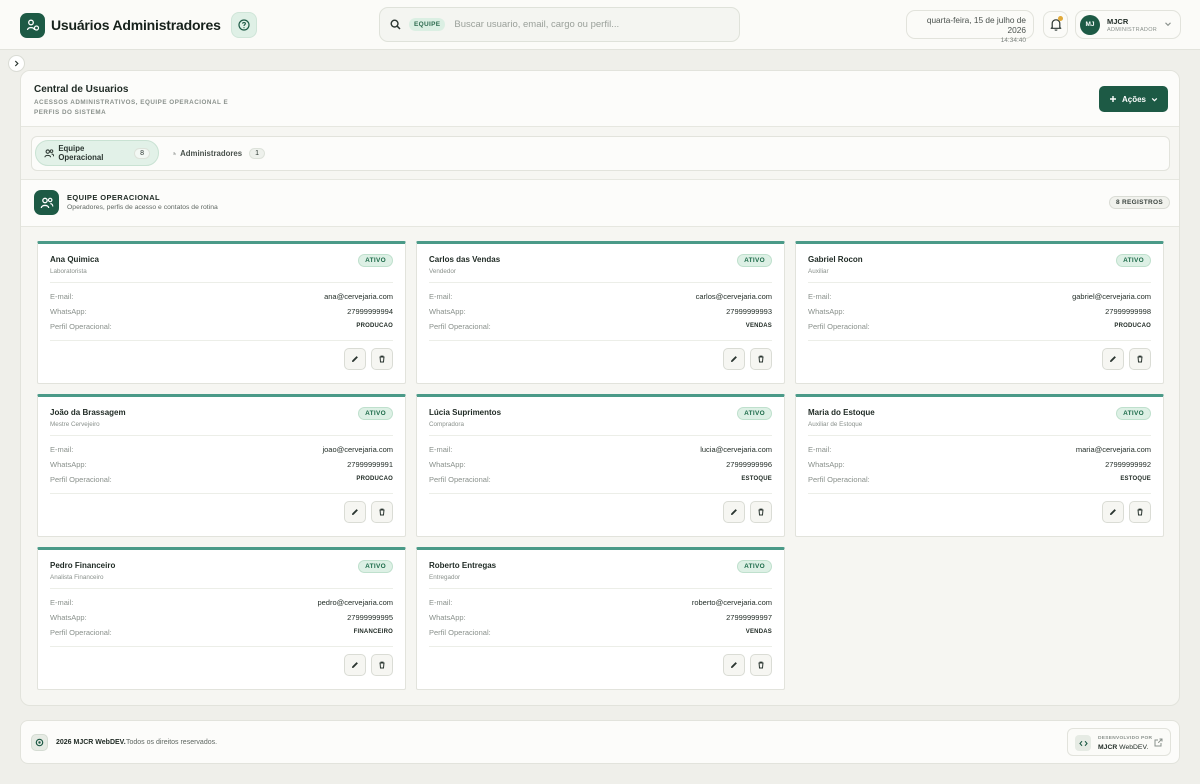 The height and width of the screenshot is (784, 1200). I want to click on user-role: Analista Financeiro, so click(77, 577).